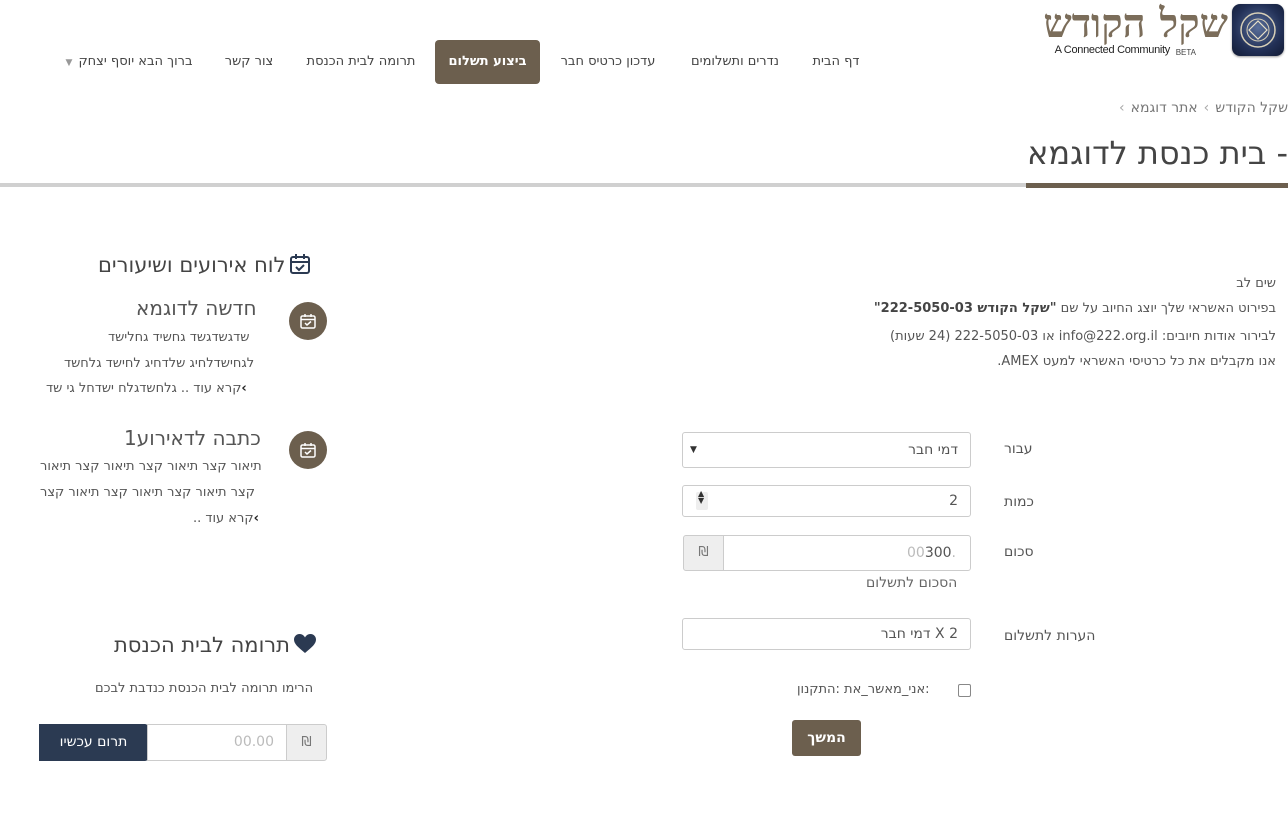 The image size is (1288, 816). Describe the element at coordinates (847, 553) in the screenshot. I see `sum-input: .00300` at that location.